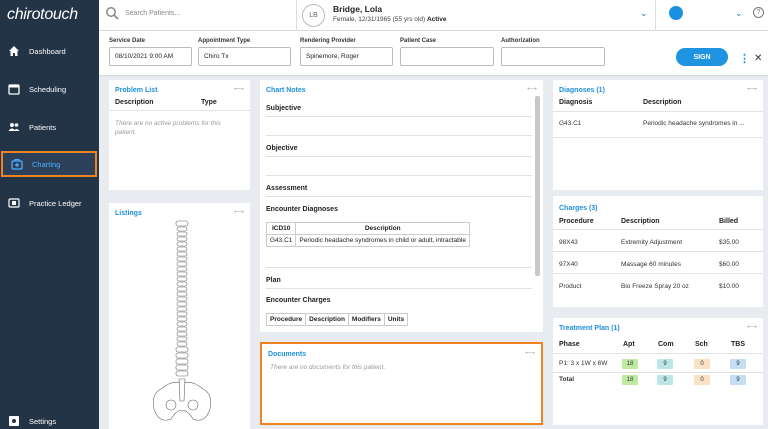  Describe the element at coordinates (582, 90) in the screenshot. I see `diagnoses-title: Diagnoses (1)` at that location.